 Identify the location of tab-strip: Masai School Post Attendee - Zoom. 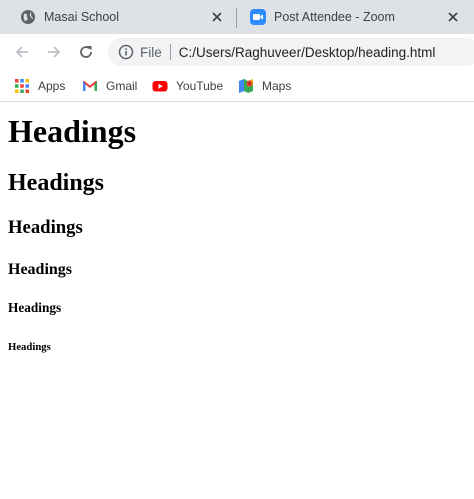
(237, 17).